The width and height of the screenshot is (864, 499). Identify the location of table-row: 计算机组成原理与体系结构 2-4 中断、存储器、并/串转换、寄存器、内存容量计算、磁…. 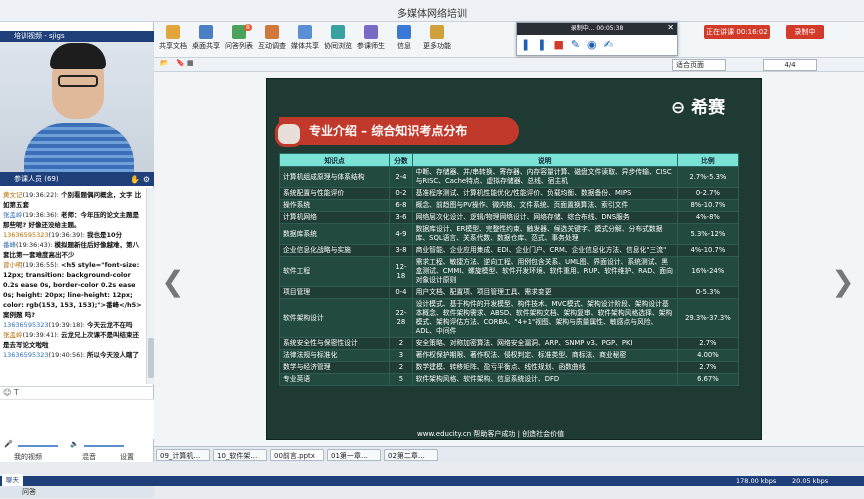
(509, 177).